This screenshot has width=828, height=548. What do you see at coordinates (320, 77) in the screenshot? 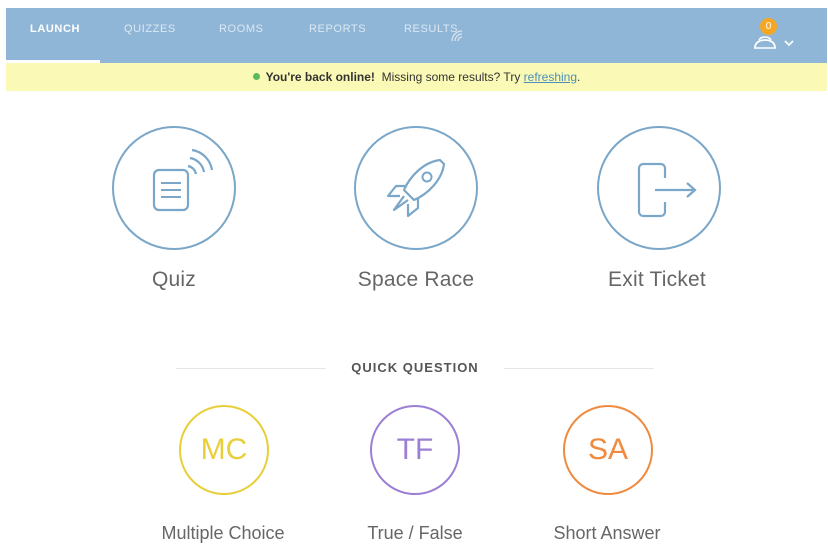
I see `online-status-text: You're back online!` at bounding box center [320, 77].